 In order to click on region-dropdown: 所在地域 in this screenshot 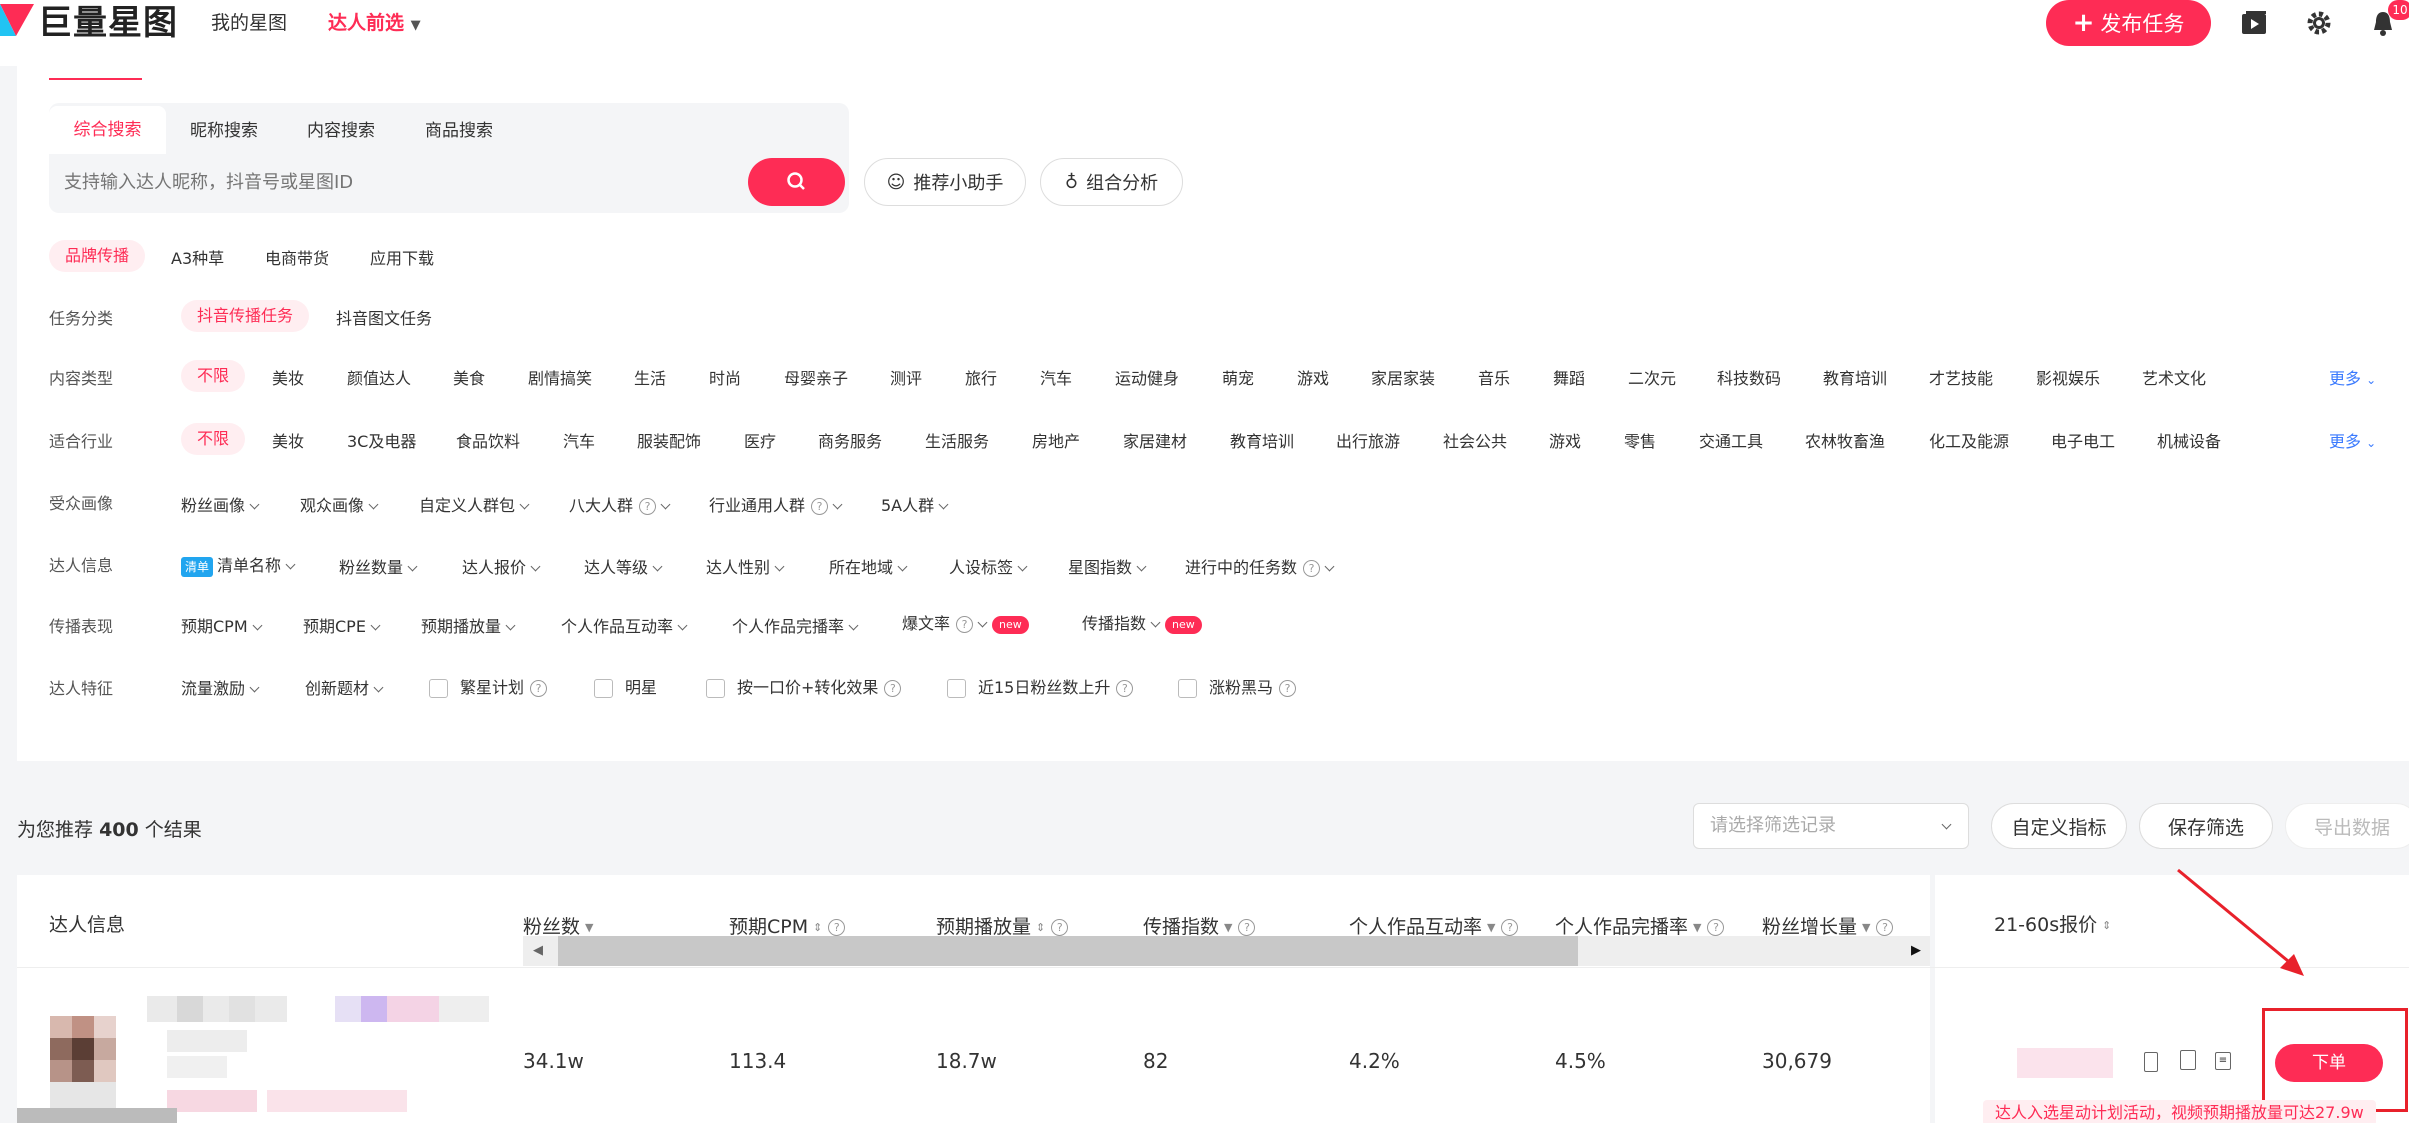, I will do `click(868, 566)`.